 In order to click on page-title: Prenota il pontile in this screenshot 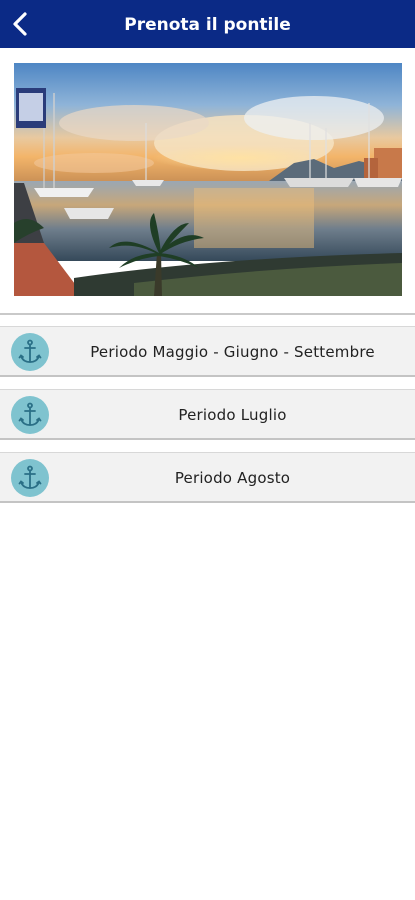, I will do `click(207, 25)`.